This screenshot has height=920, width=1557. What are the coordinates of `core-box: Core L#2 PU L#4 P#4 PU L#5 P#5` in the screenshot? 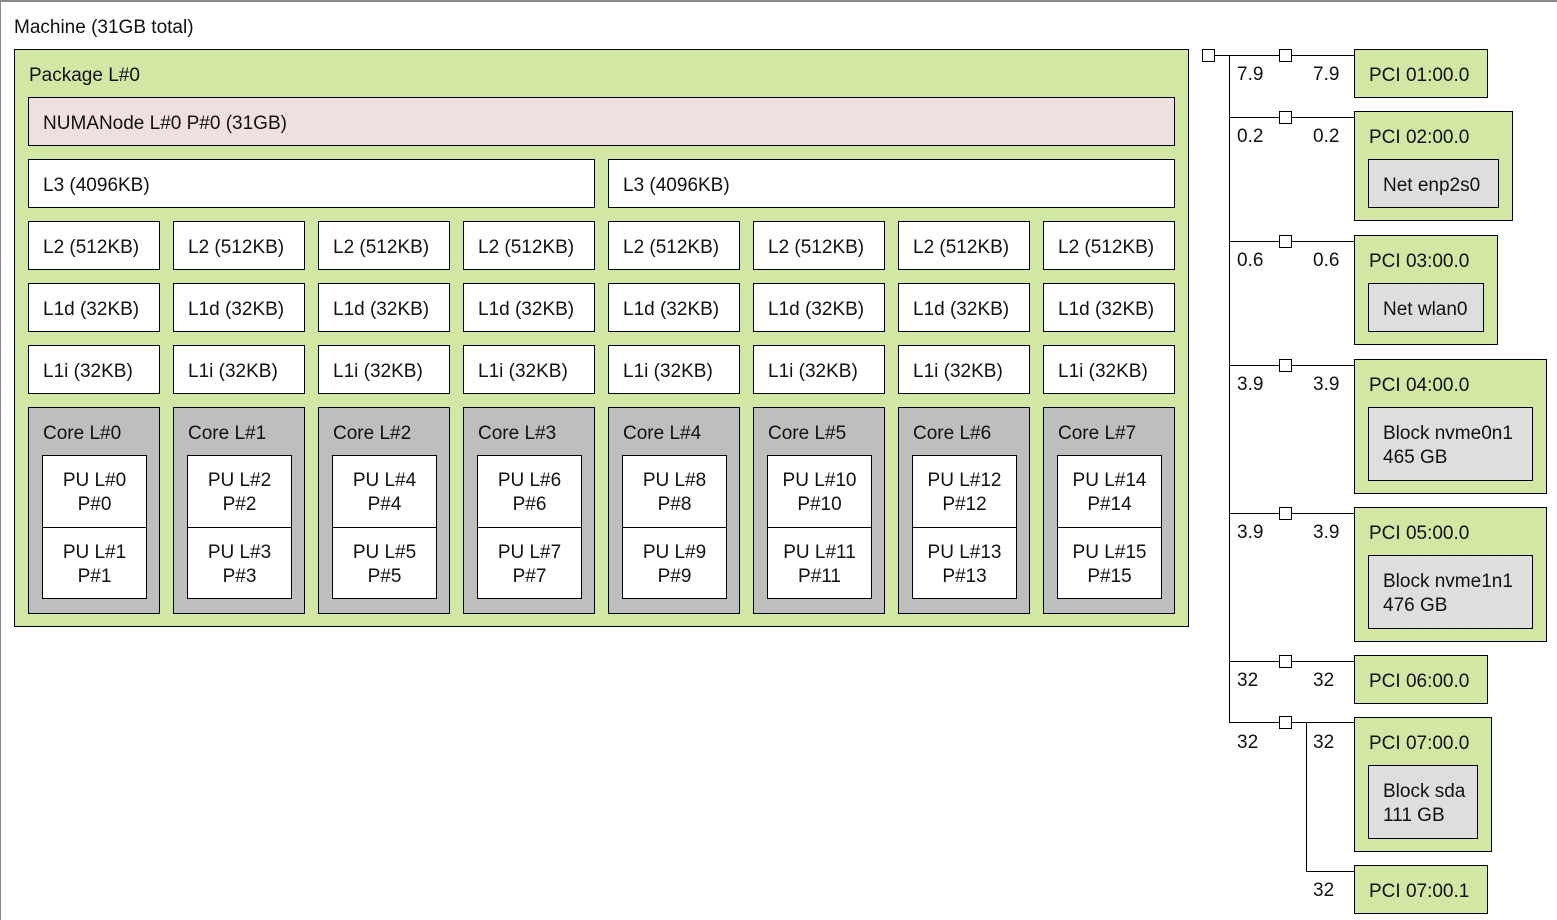 It's located at (384, 510).